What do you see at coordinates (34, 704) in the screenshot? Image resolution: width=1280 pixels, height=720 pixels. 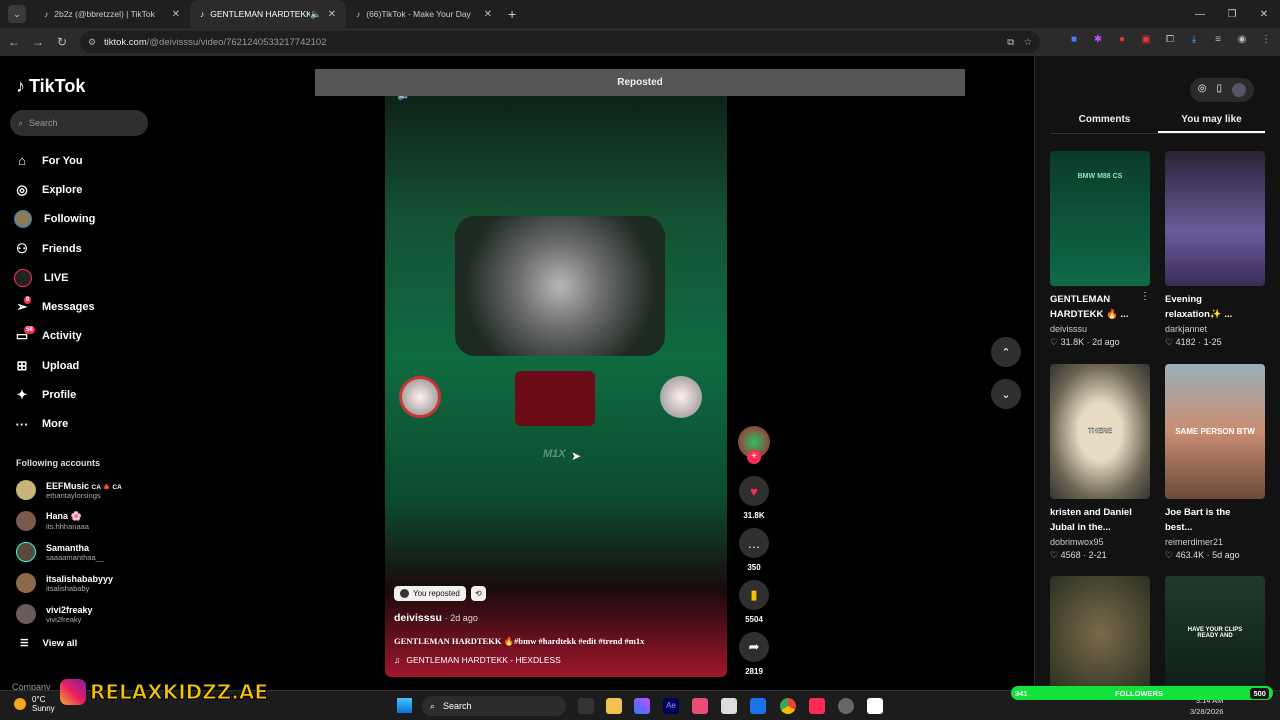 I see `weather-widget: 0°C Sunny` at bounding box center [34, 704].